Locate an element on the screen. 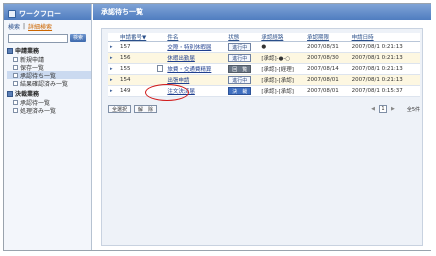 Image resolution: width=436 pixels, height=256 pixels. nav-item-result-confirmed: 結果確認済み一覧 is located at coordinates (49, 83).